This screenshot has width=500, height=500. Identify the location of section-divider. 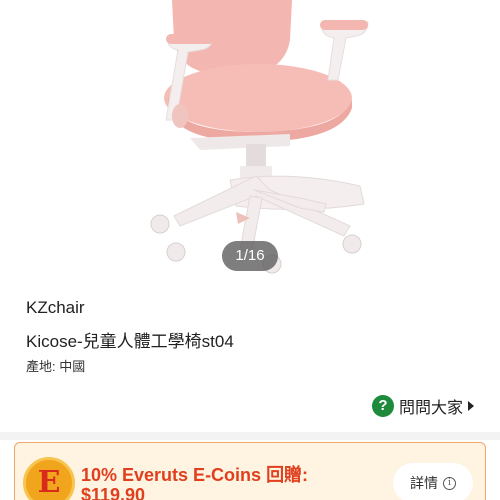
(250, 436).